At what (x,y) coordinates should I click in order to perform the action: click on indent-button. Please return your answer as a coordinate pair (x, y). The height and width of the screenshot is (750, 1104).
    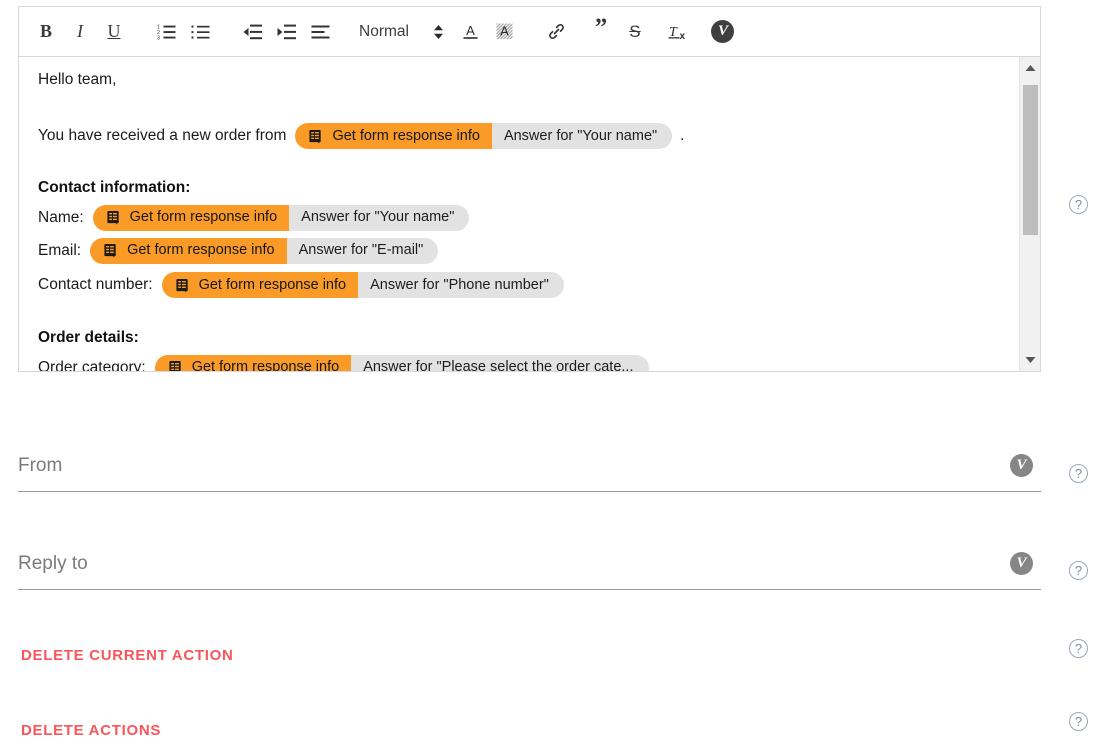
    Looking at the image, I should click on (286, 32).